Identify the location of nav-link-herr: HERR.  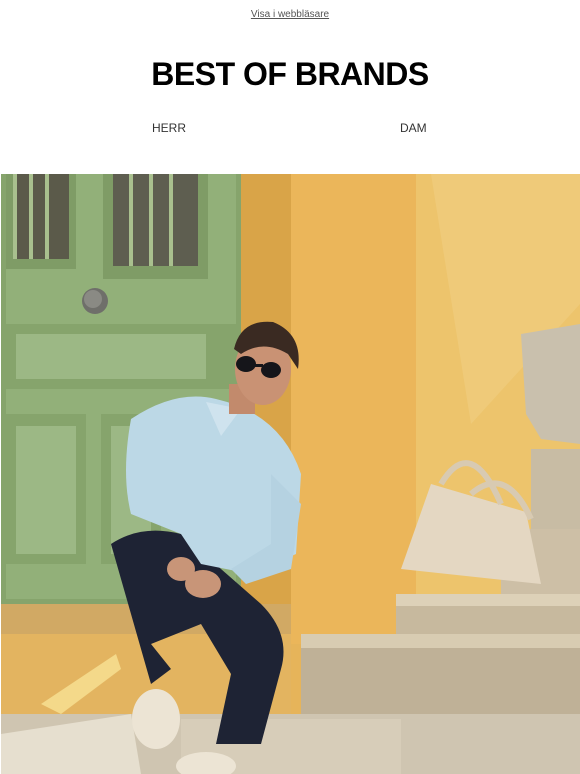
(169, 128).